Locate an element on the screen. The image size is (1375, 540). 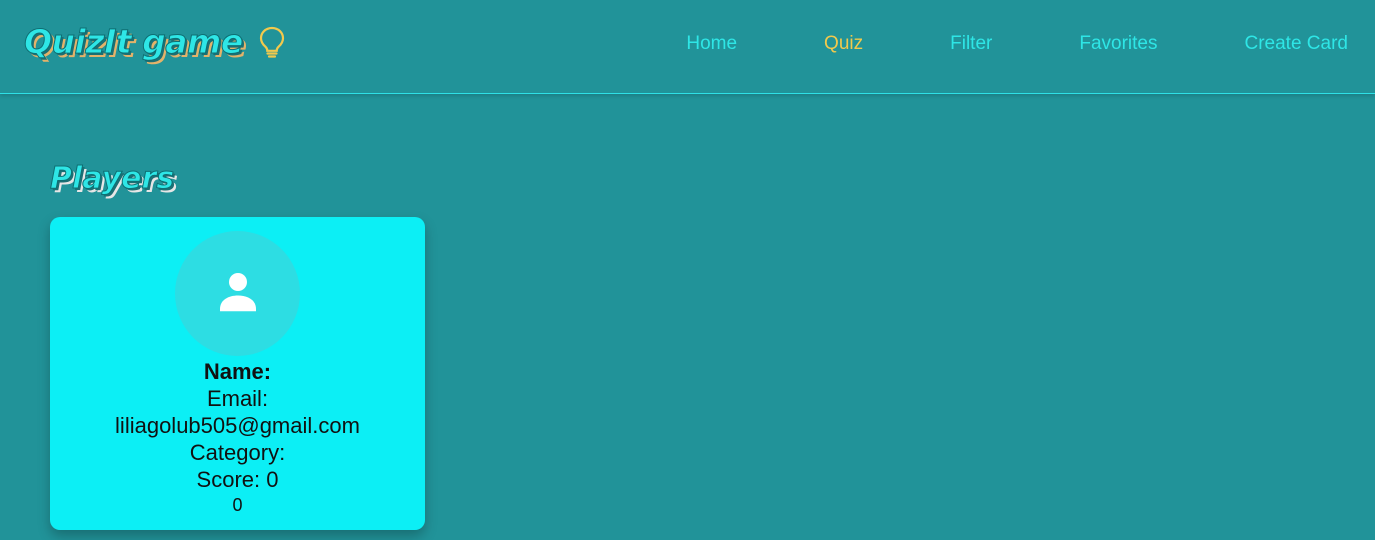
person-icon is located at coordinates (238, 293).